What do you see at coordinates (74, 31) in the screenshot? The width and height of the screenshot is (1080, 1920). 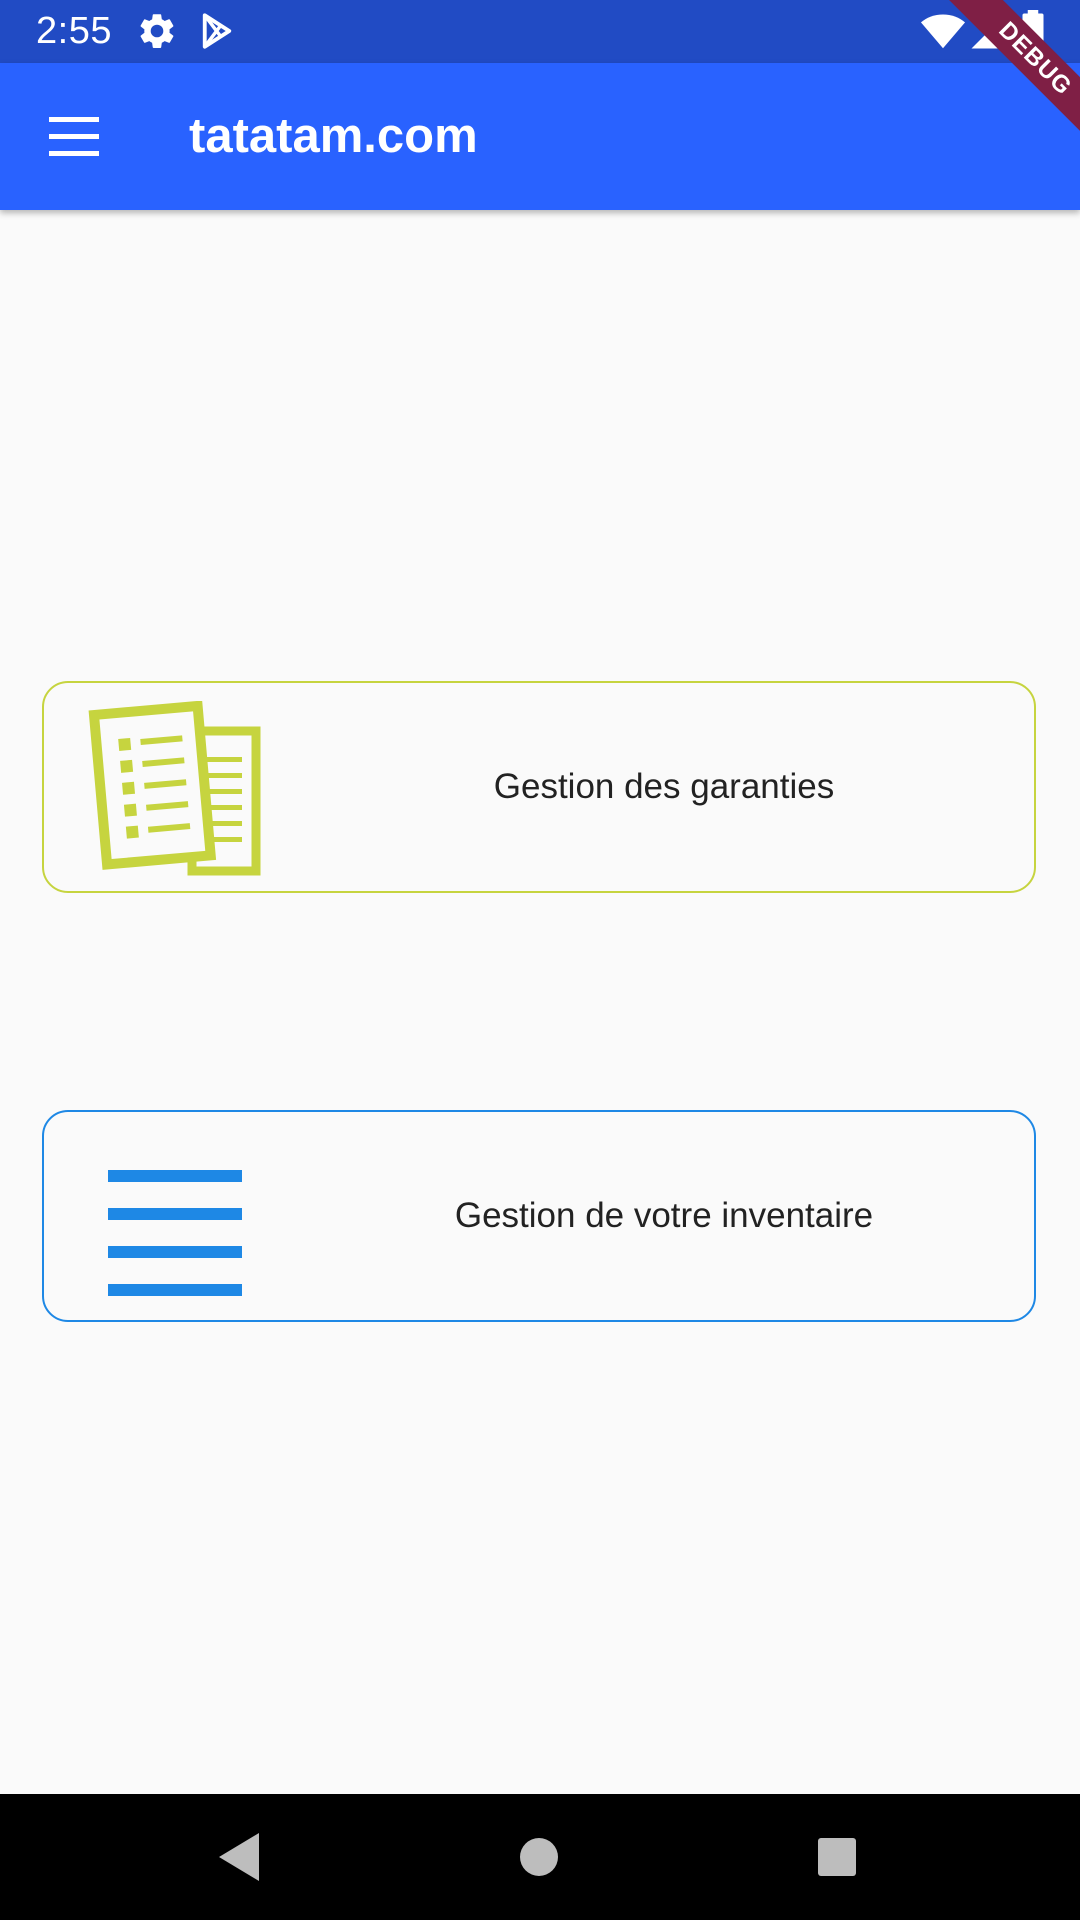 I see `status-time: 2:55` at bounding box center [74, 31].